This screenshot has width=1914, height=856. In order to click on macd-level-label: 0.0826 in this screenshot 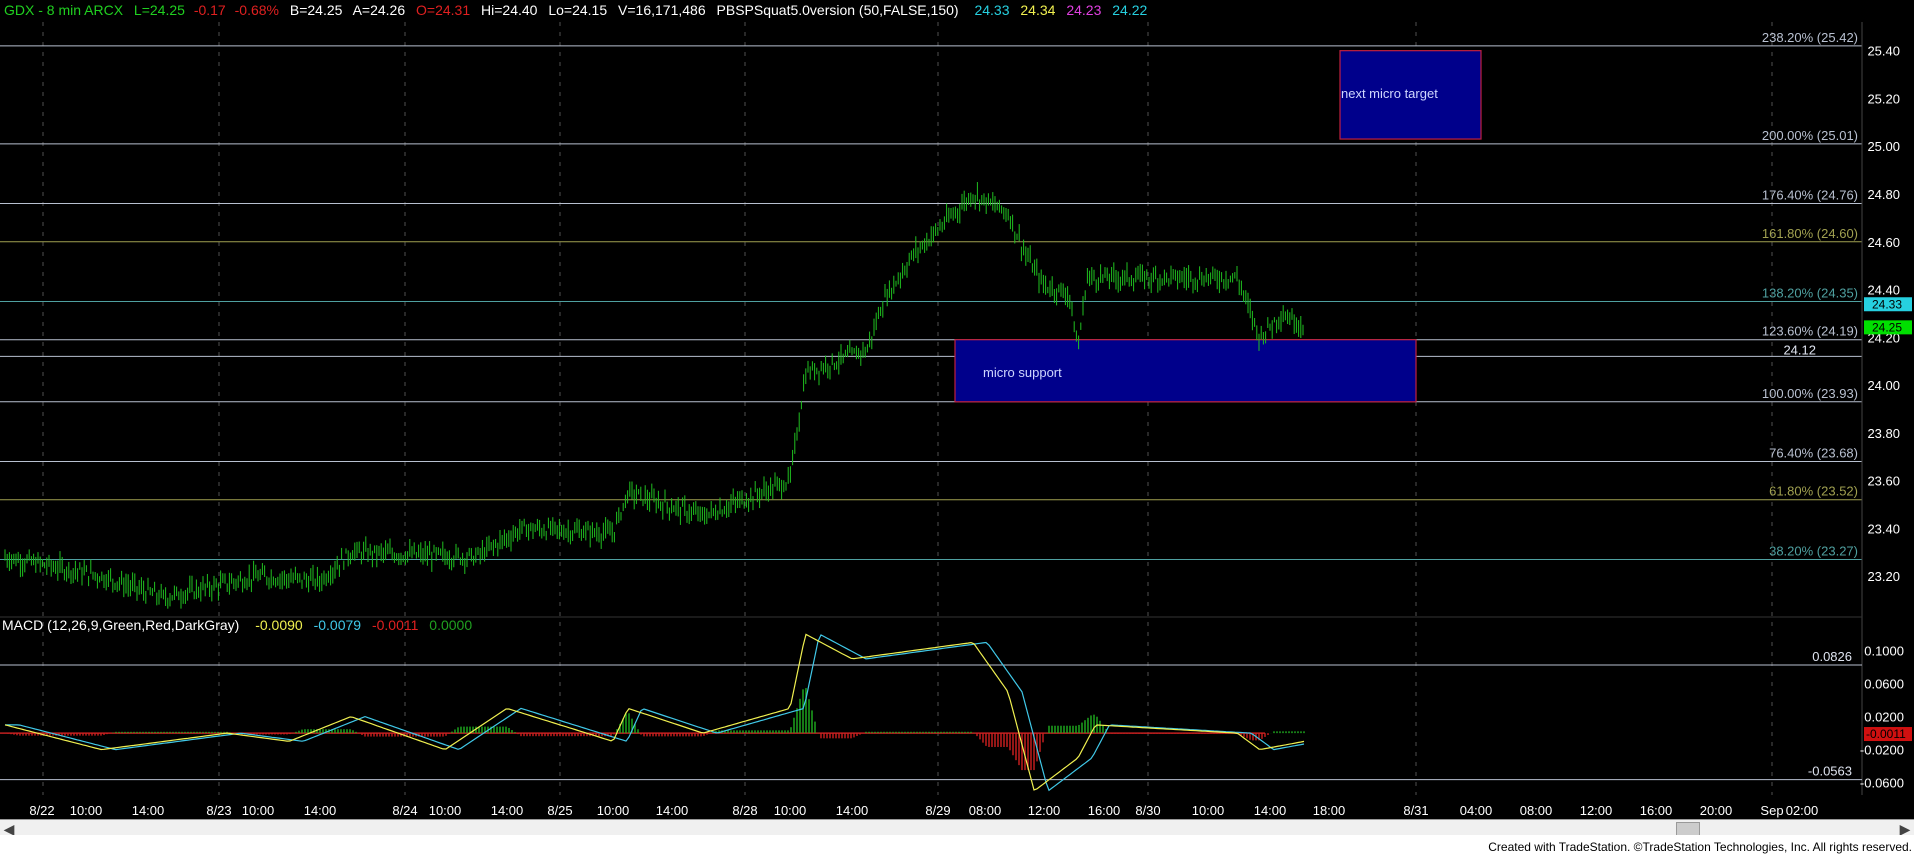, I will do `click(1832, 656)`.